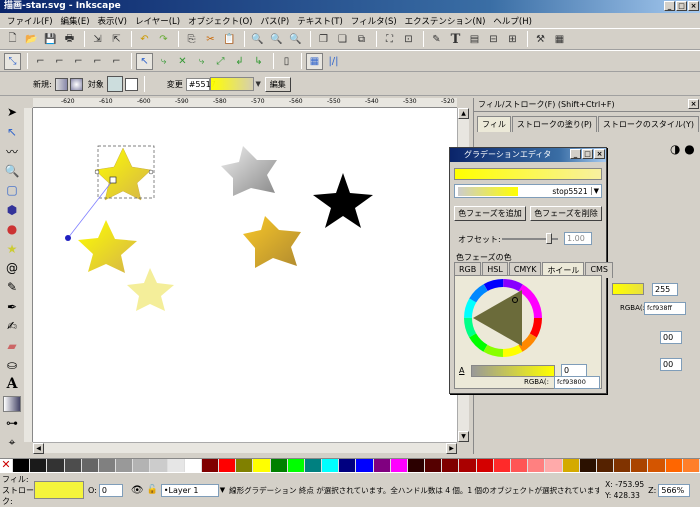  What do you see at coordinates (40, 61) in the screenshot?
I see `snap-bbox-icon: ⌐` at bounding box center [40, 61].